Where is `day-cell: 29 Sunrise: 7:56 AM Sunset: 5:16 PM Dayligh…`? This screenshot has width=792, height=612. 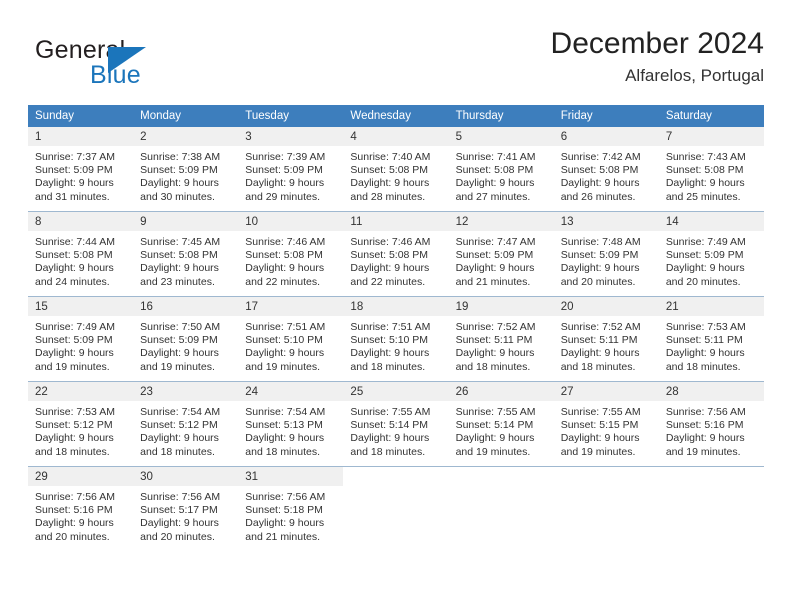 day-cell: 29 Sunrise: 7:56 AM Sunset: 5:16 PM Dayligh… is located at coordinates (81, 508).